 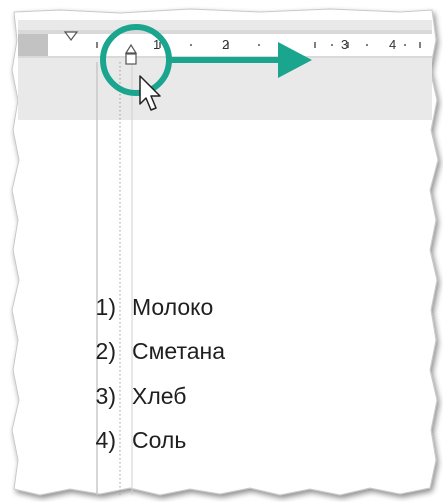 What do you see at coordinates (226, 44) in the screenshot?
I see `ruler-number-2: 2` at bounding box center [226, 44].